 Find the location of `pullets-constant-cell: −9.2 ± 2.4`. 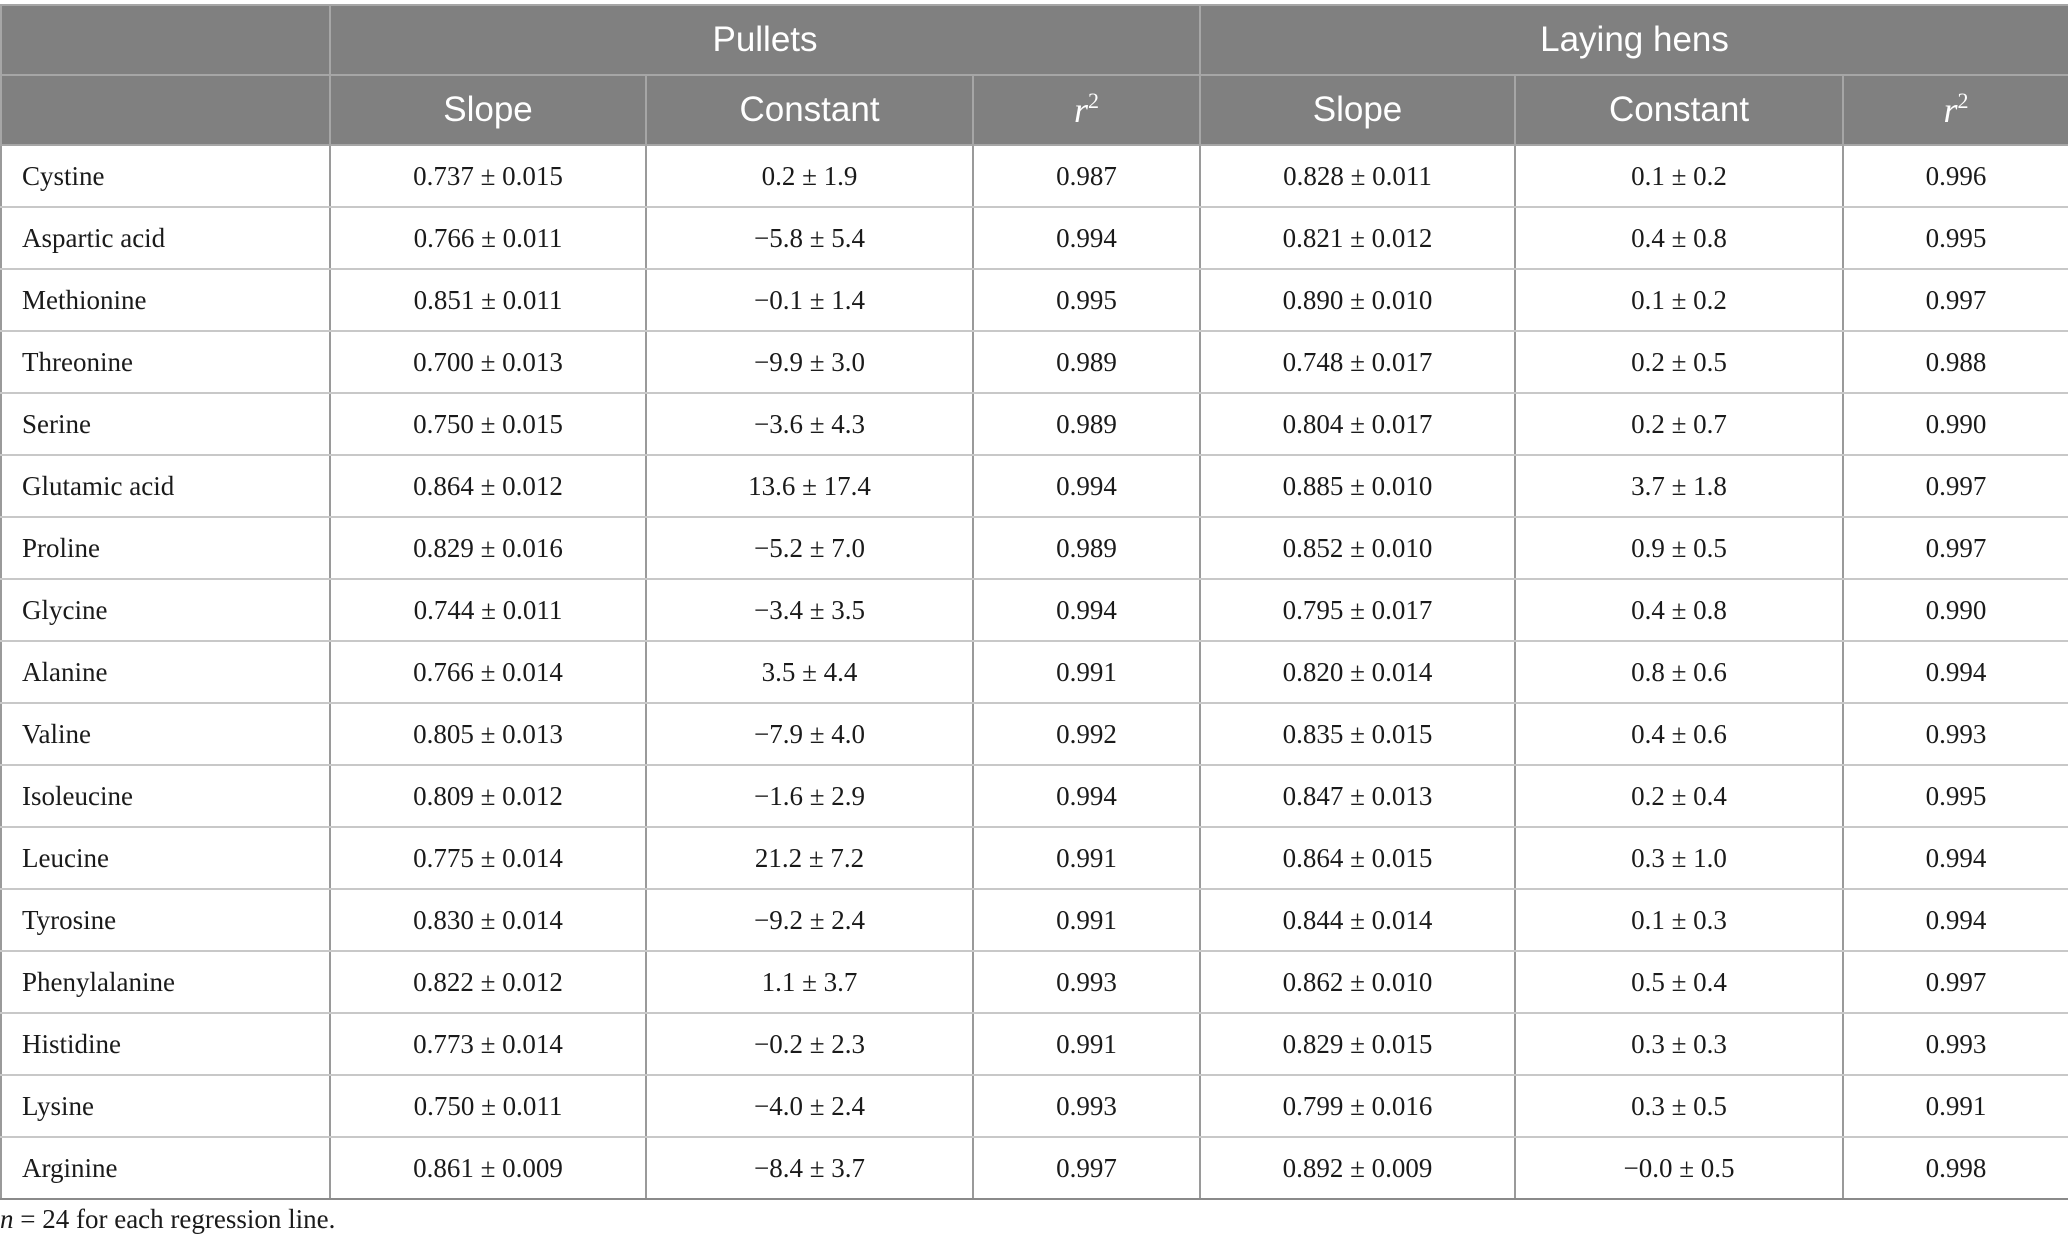

pullets-constant-cell: −9.2 ± 2.4 is located at coordinates (809, 920).